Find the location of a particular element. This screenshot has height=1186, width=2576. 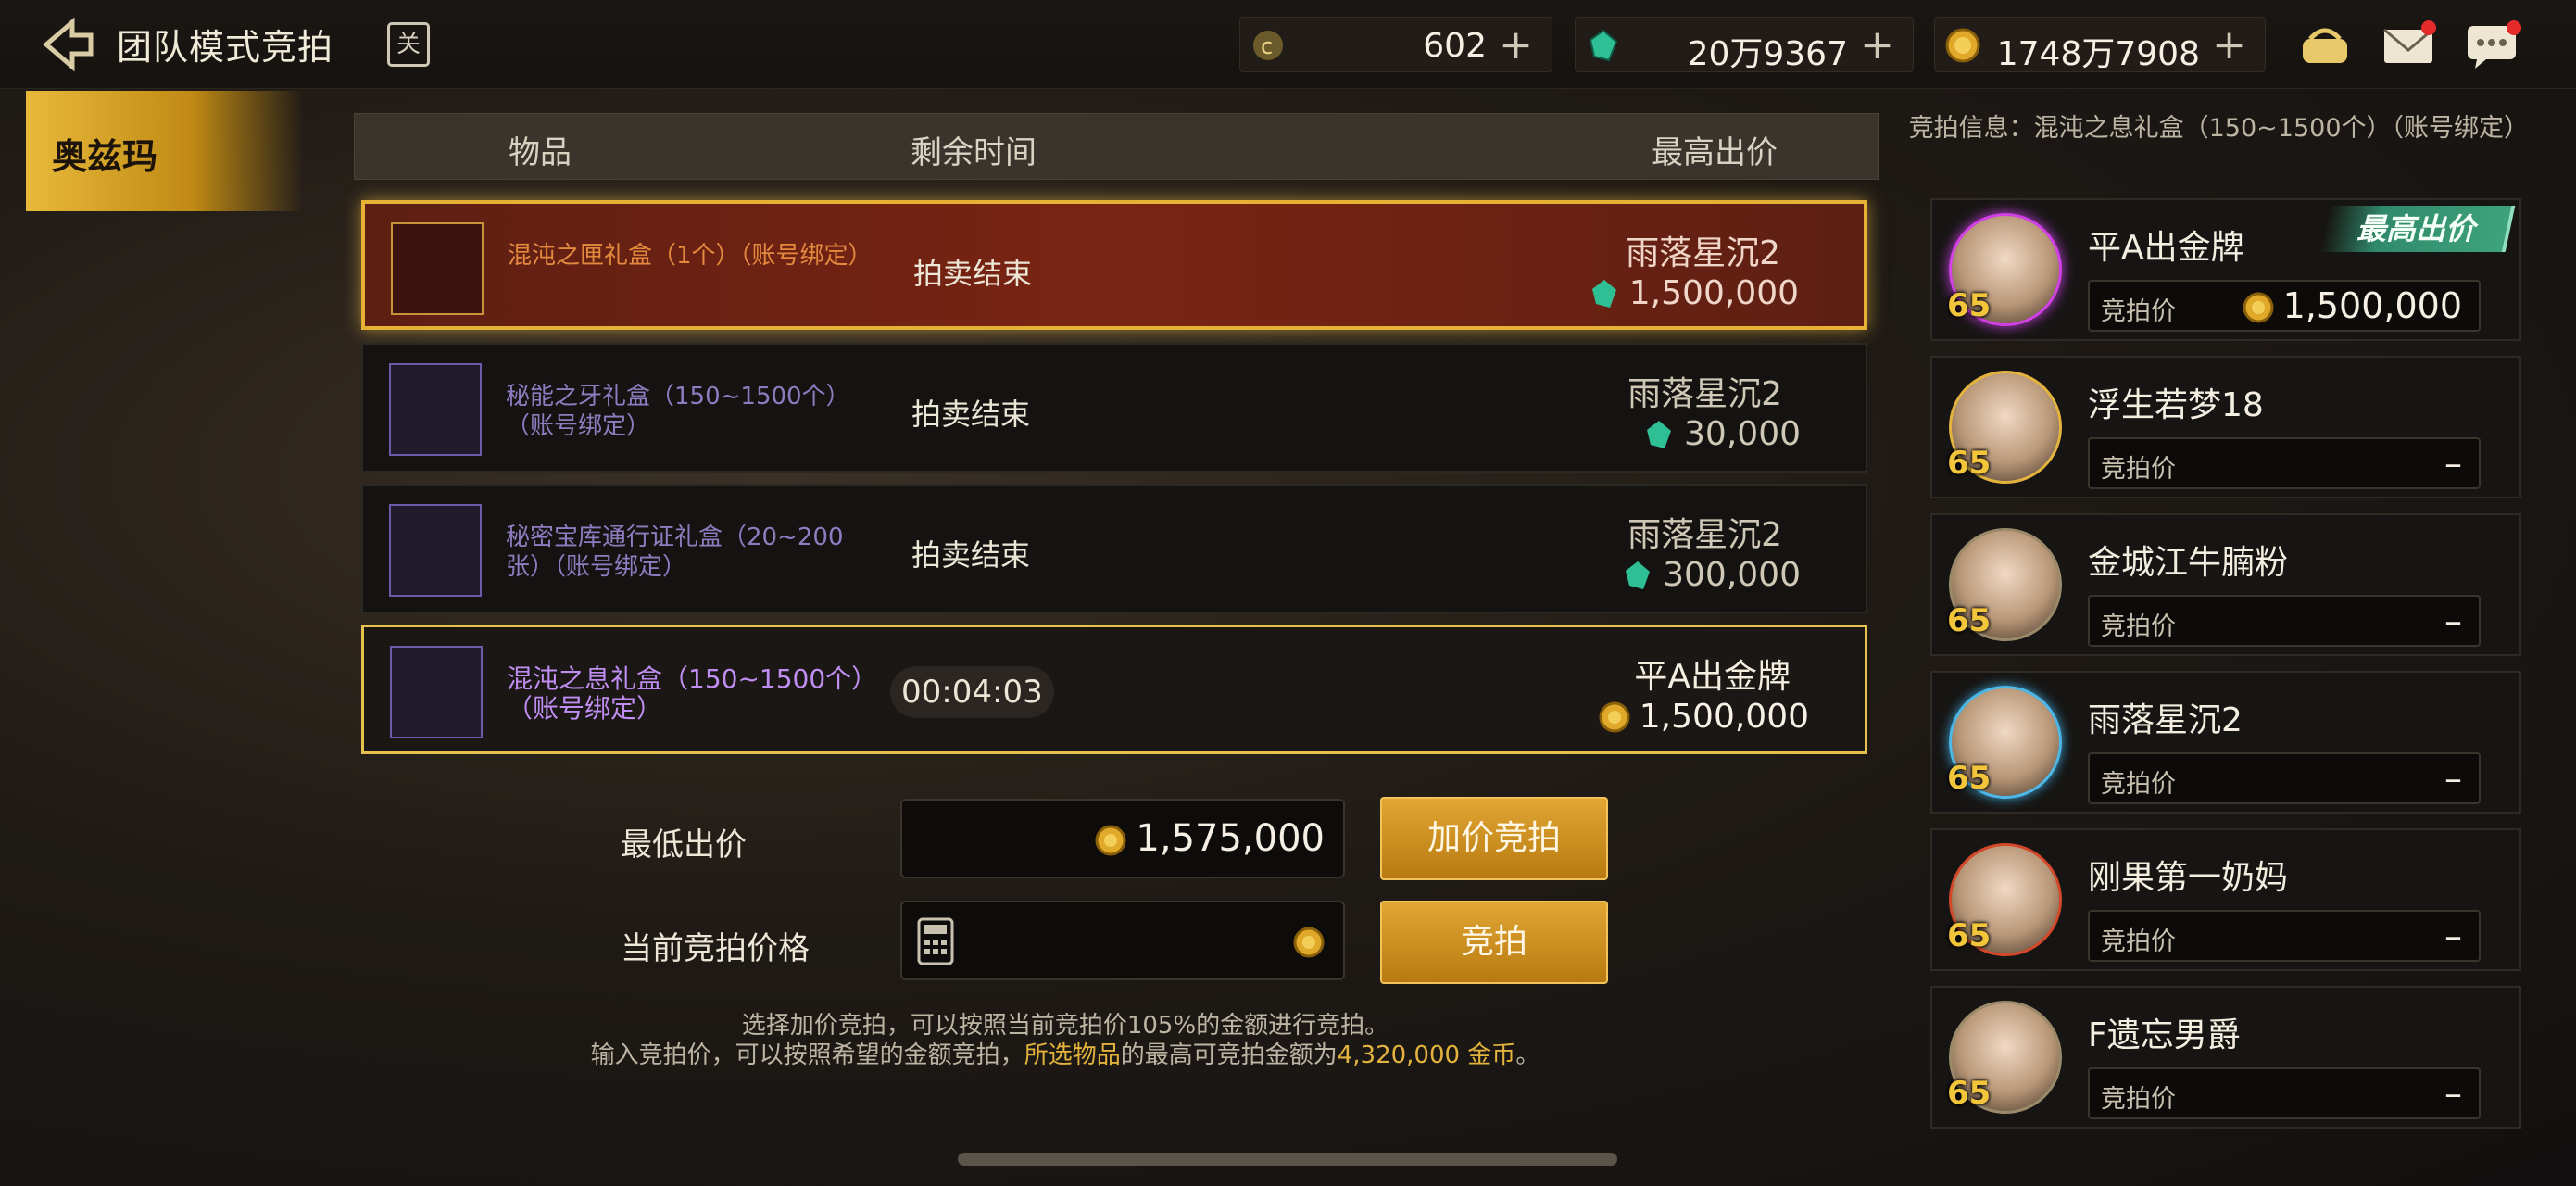

top-bid-value: 30,000 is located at coordinates (1742, 434).